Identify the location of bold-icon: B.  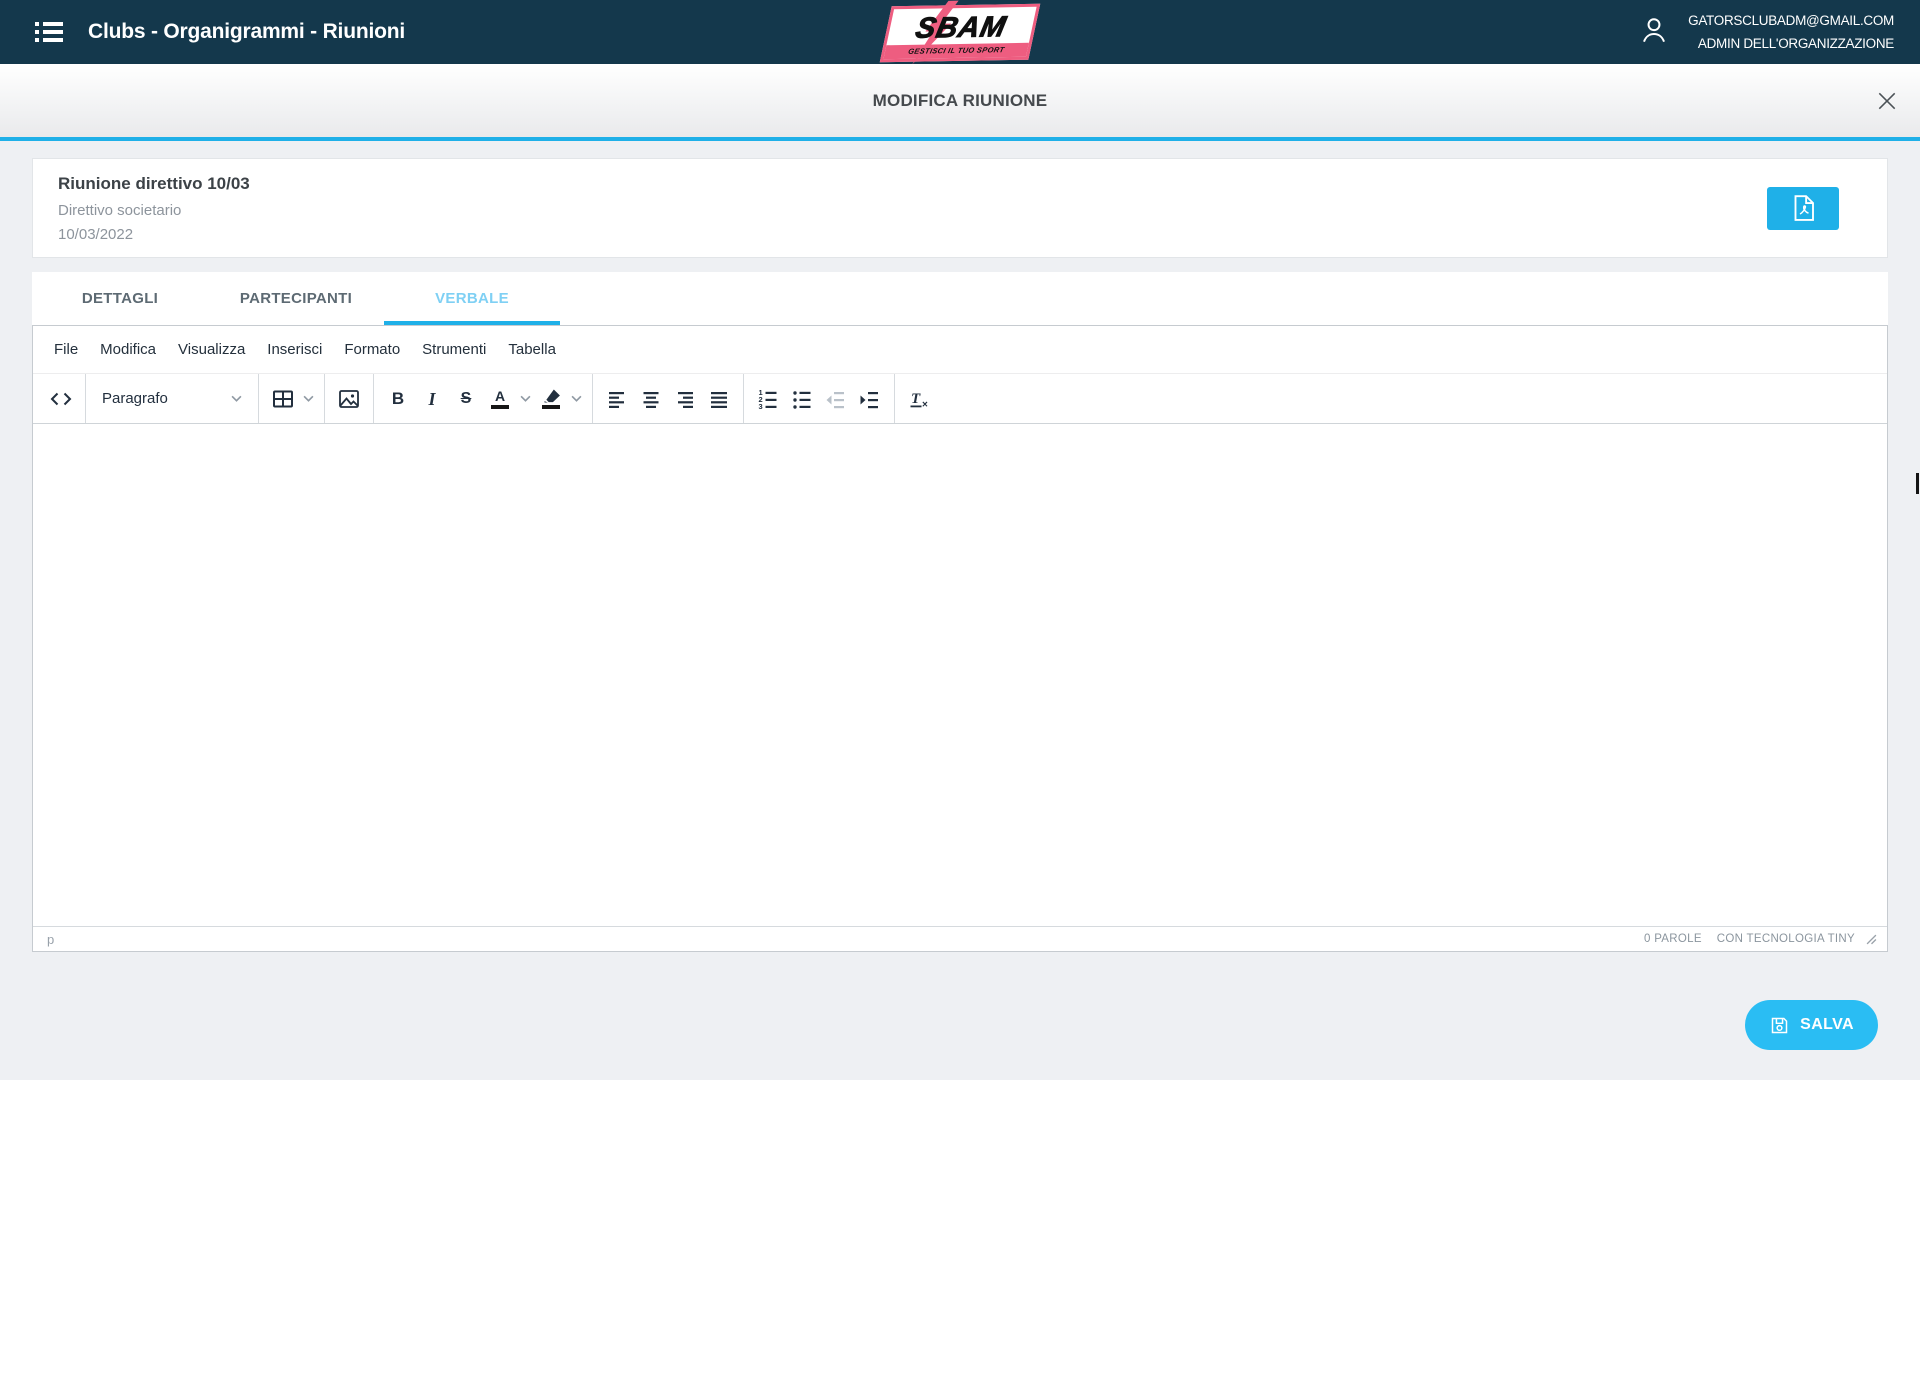
(398, 398).